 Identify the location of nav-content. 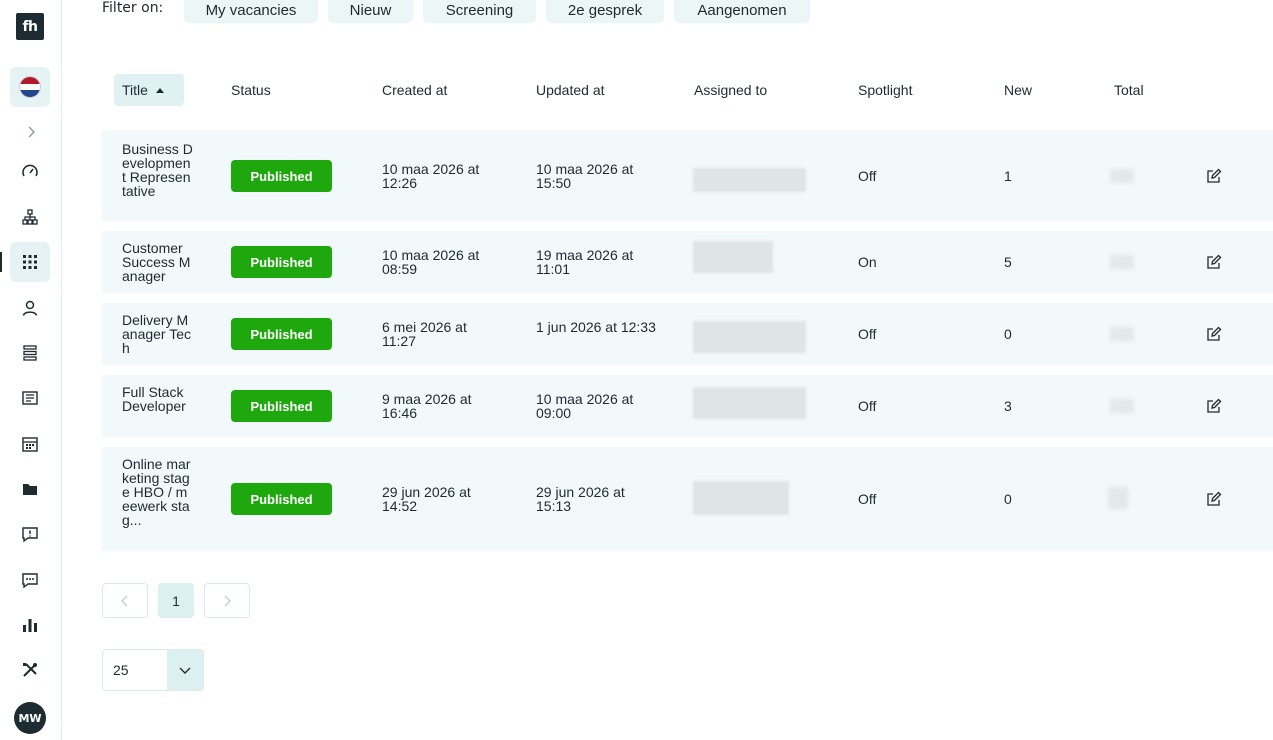
(30, 398).